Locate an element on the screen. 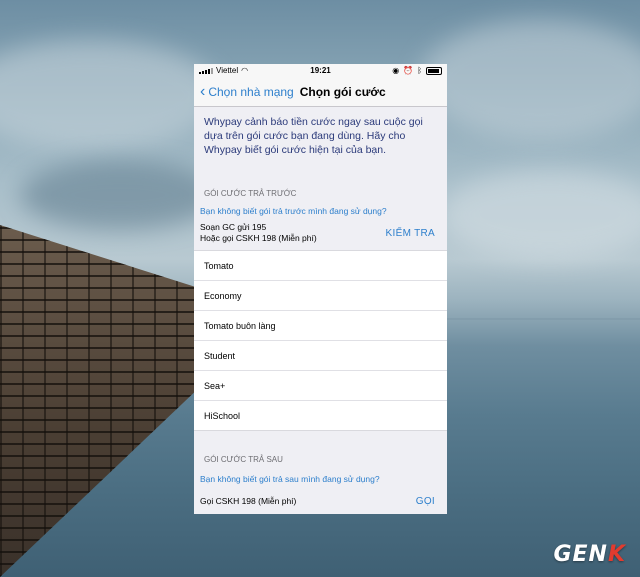 This screenshot has width=640, height=577. plan-item-hischool: HiSchool is located at coordinates (320, 415).